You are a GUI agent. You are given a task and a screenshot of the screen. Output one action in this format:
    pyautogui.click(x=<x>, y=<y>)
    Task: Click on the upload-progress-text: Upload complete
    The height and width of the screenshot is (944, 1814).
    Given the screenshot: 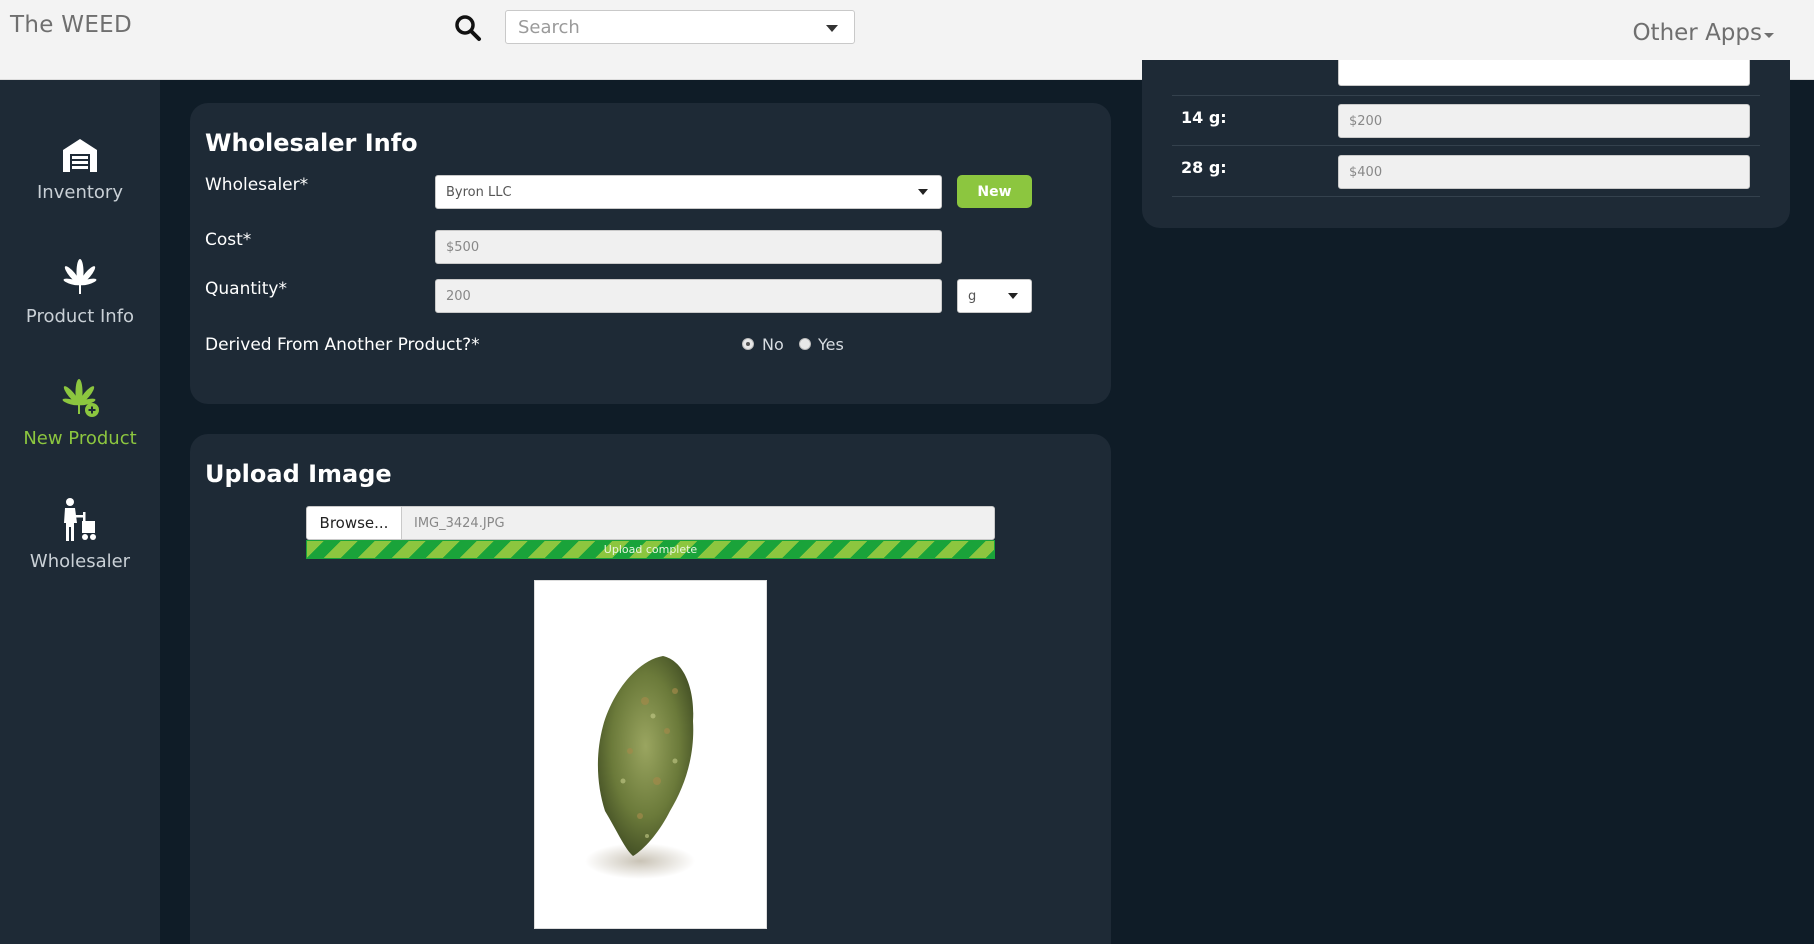 What is the action you would take?
    pyautogui.click(x=650, y=549)
    